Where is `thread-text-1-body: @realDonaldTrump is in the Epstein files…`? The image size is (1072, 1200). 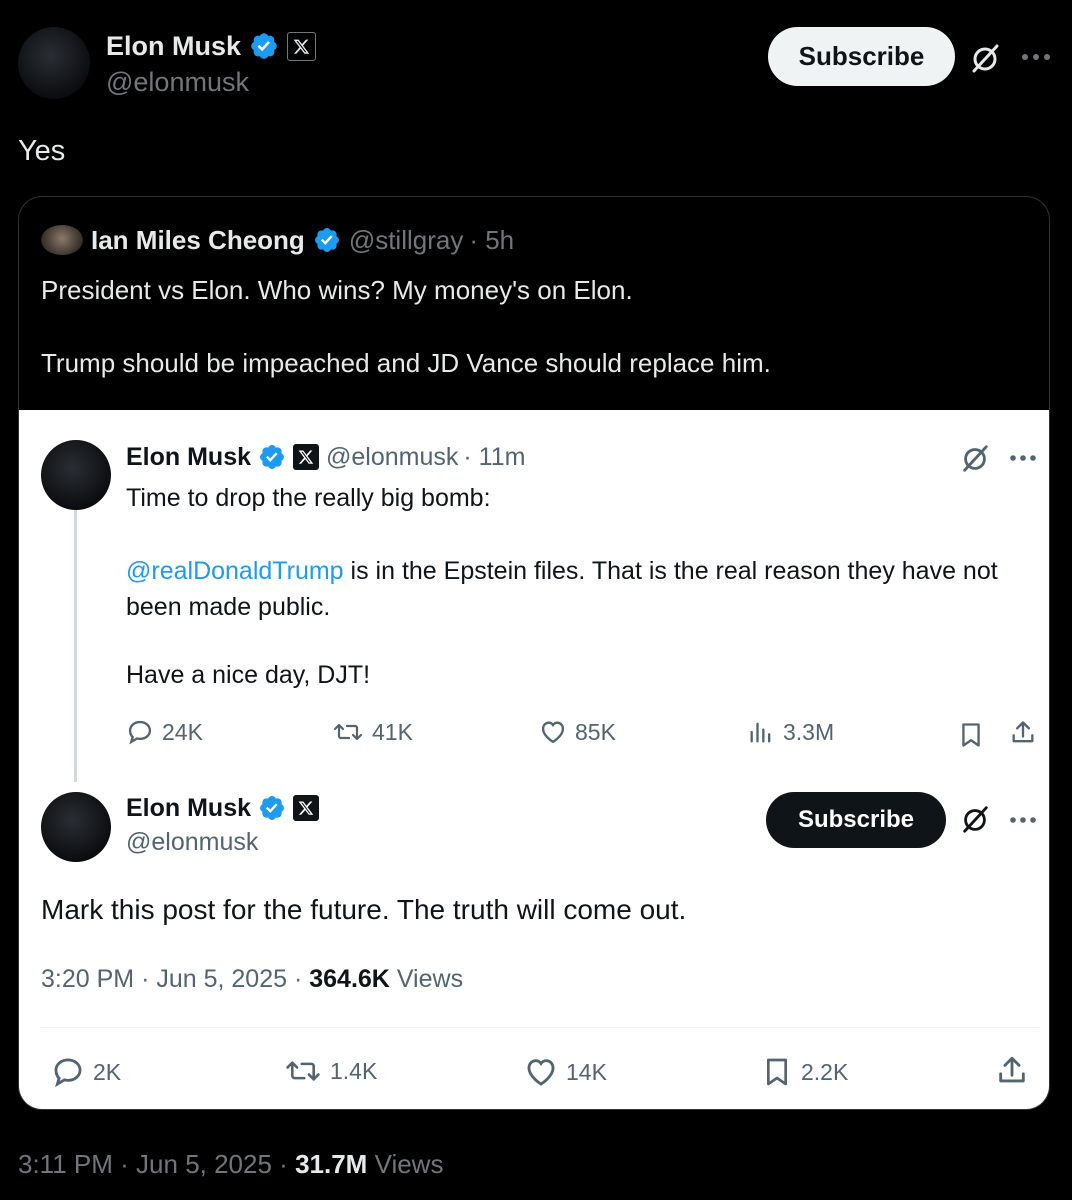
thread-text-1-body: @realDonaldTrump is in the Epstein files… is located at coordinates (576, 589).